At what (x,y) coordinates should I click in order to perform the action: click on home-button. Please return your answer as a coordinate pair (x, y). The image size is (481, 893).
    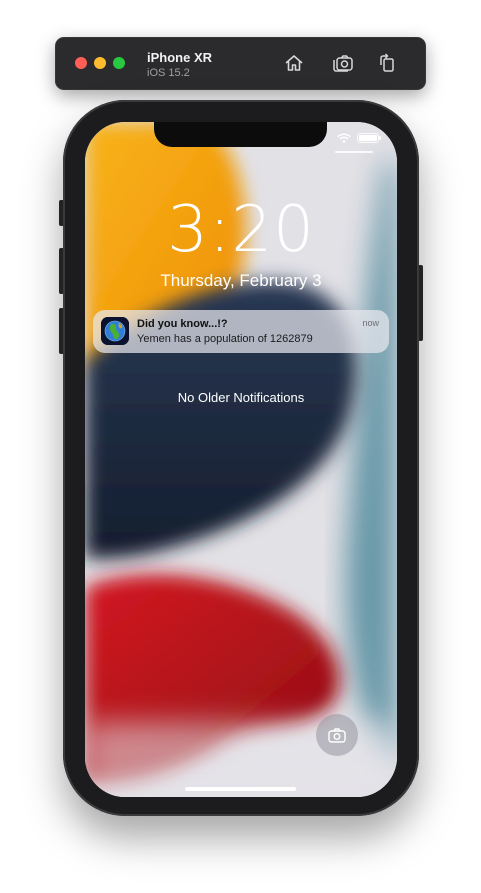
    Looking at the image, I should click on (294, 63).